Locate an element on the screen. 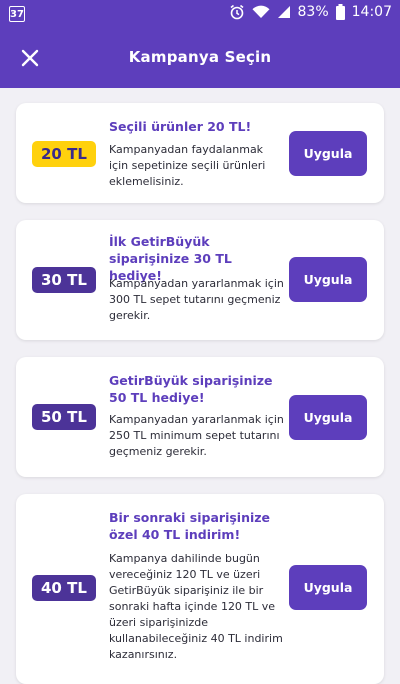  discount-badge: 40 TL is located at coordinates (64, 588).